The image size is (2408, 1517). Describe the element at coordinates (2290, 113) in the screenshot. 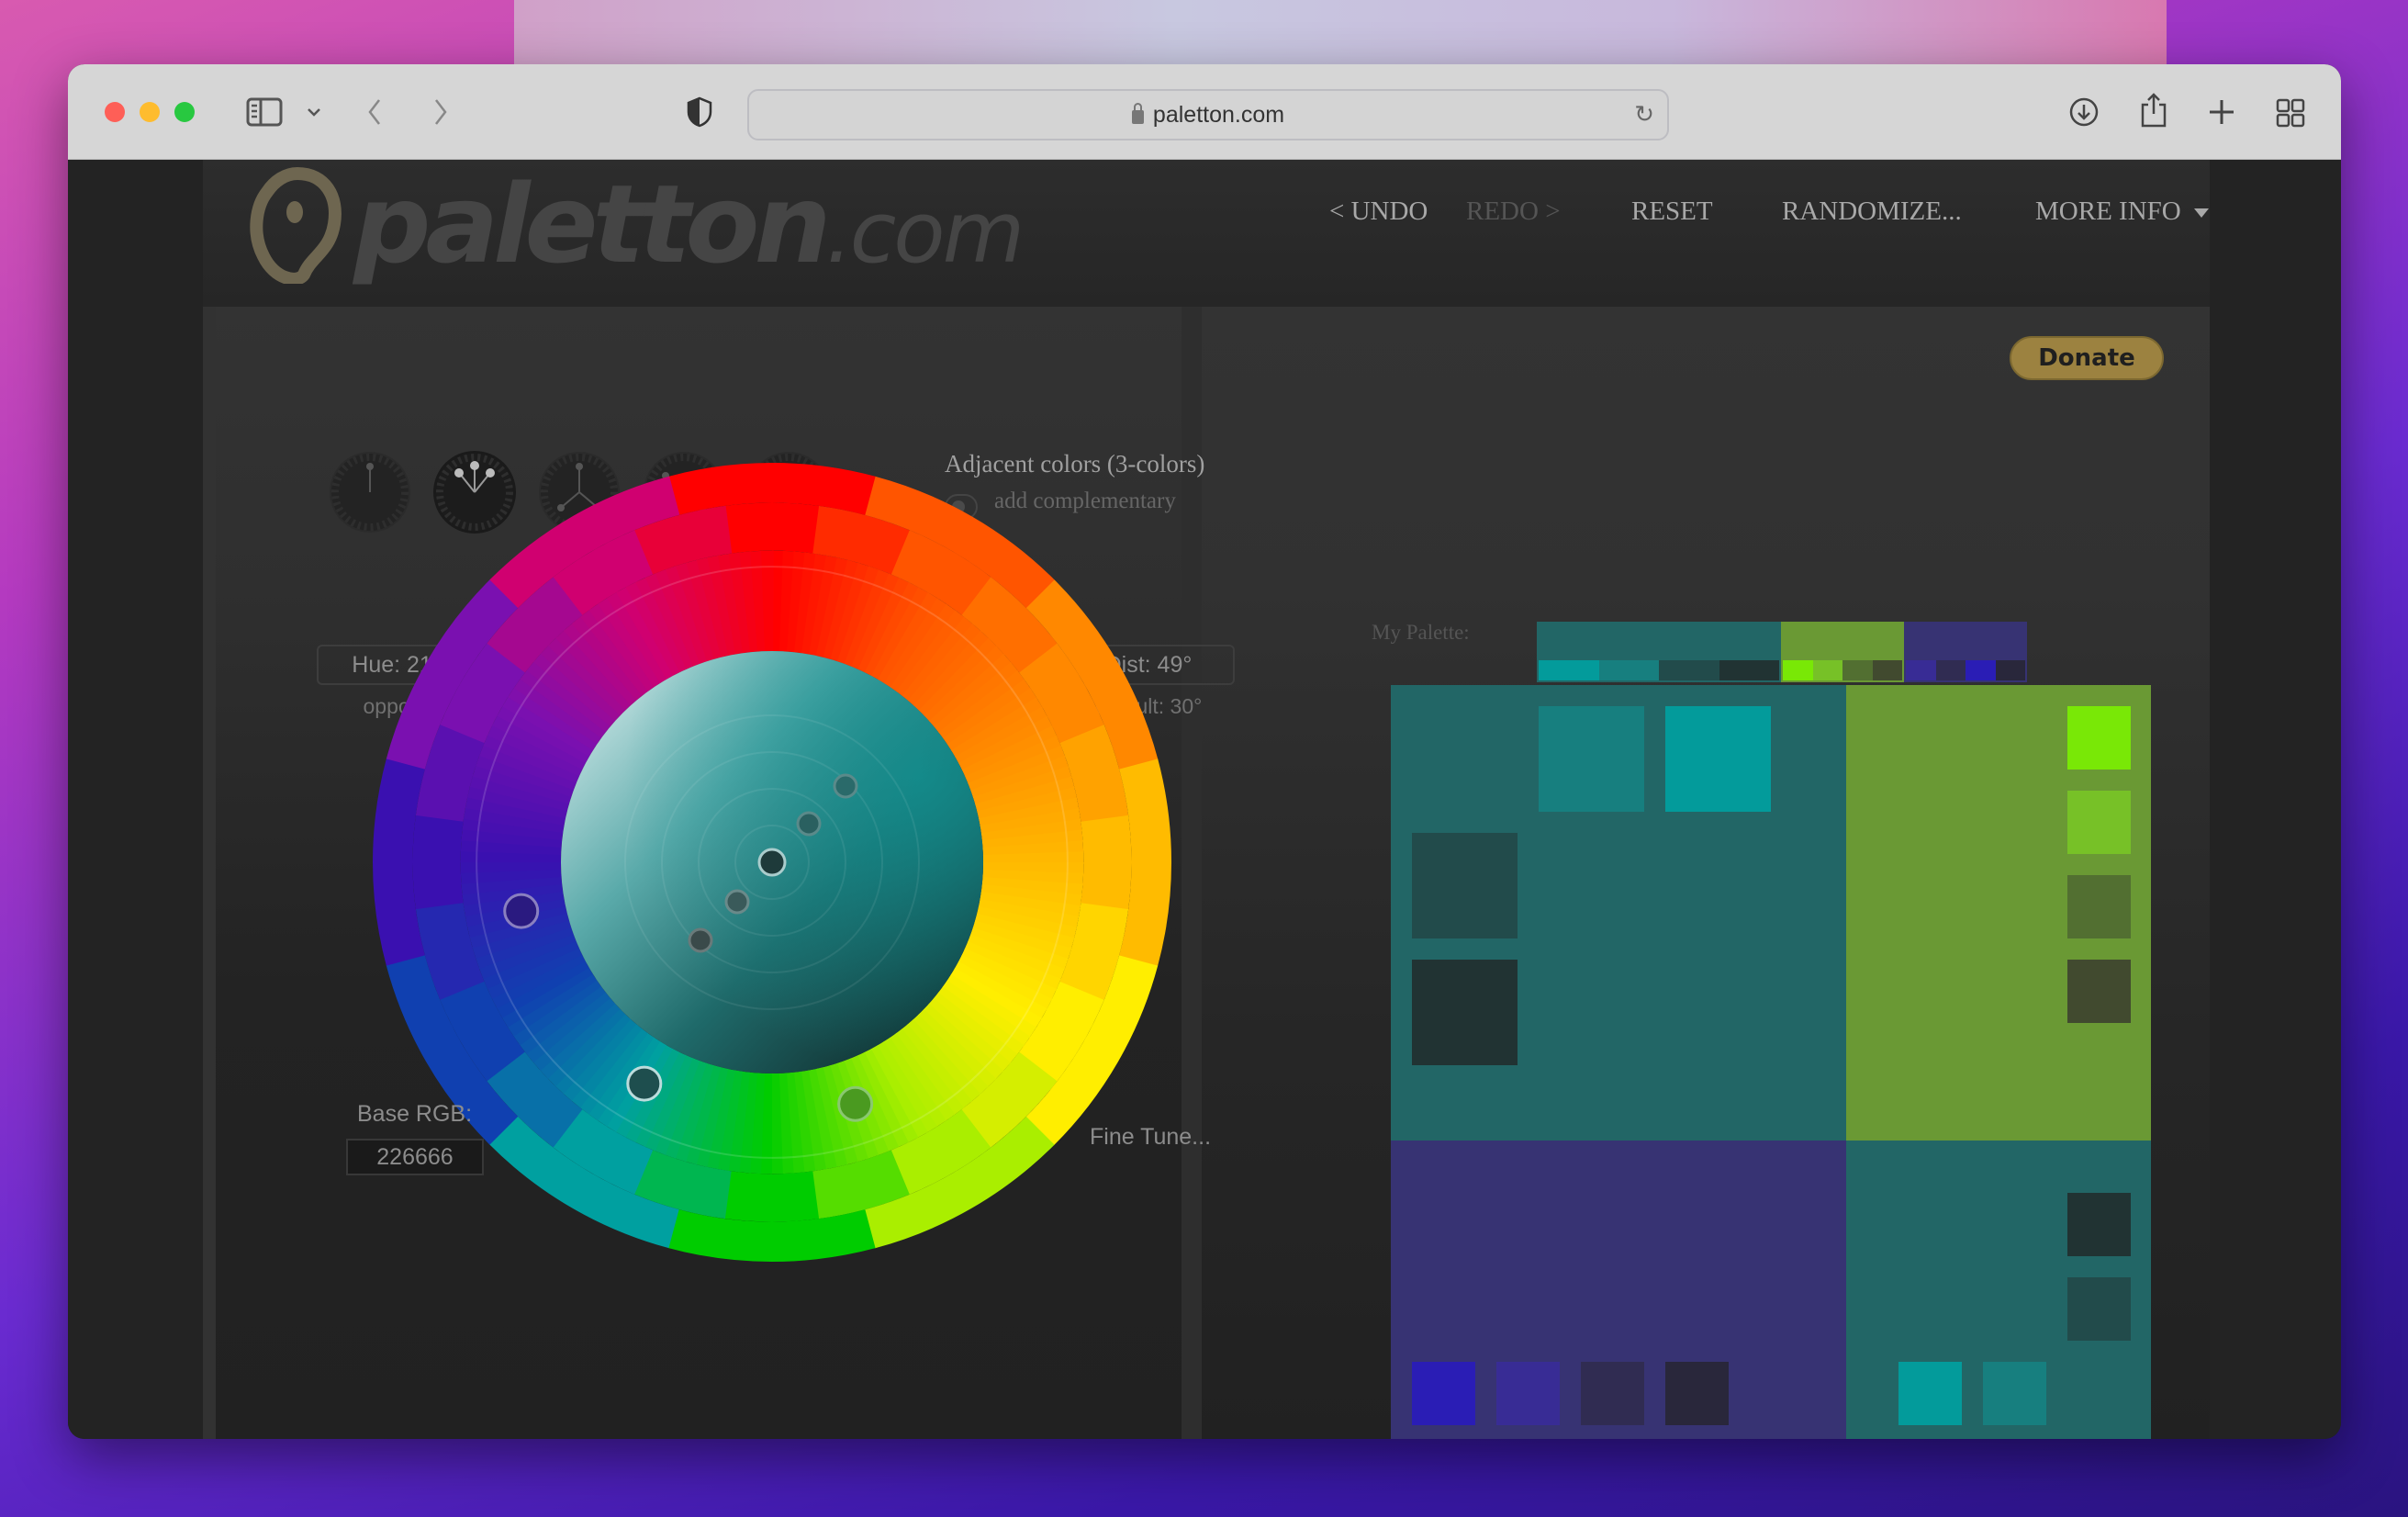

I see `tab-overview-icon` at that location.